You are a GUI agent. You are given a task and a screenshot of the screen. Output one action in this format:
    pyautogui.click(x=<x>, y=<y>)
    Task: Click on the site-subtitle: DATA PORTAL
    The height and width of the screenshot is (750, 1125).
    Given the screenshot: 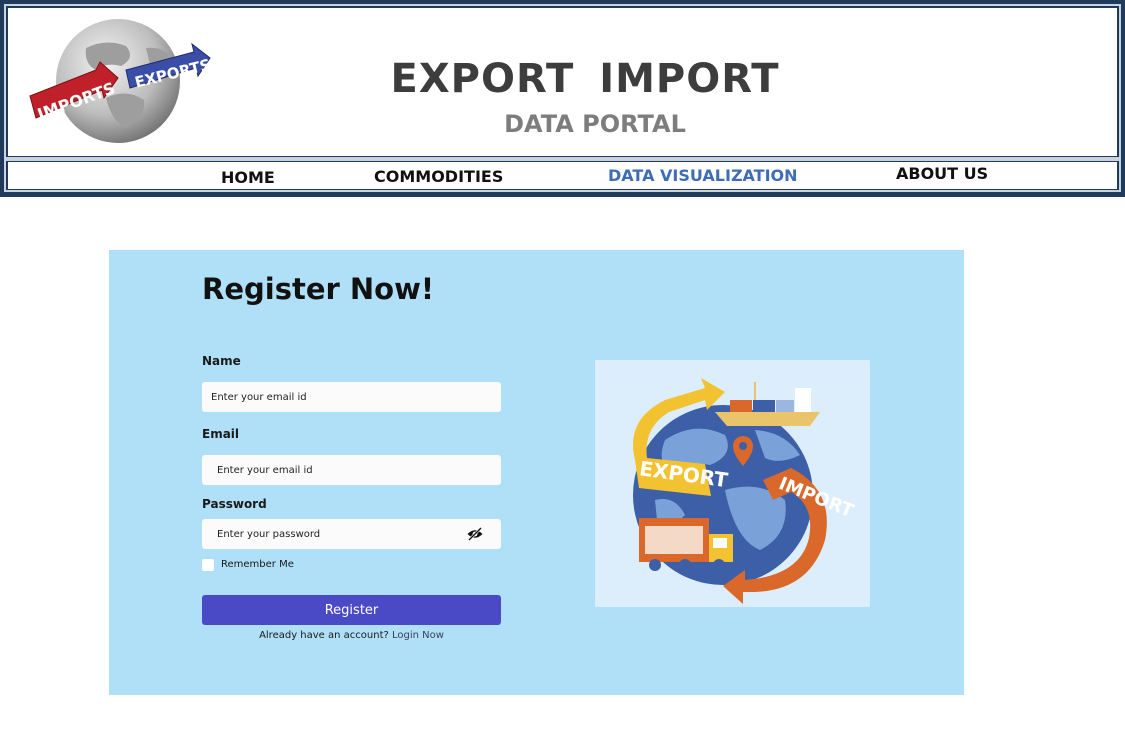 What is the action you would take?
    pyautogui.click(x=595, y=124)
    